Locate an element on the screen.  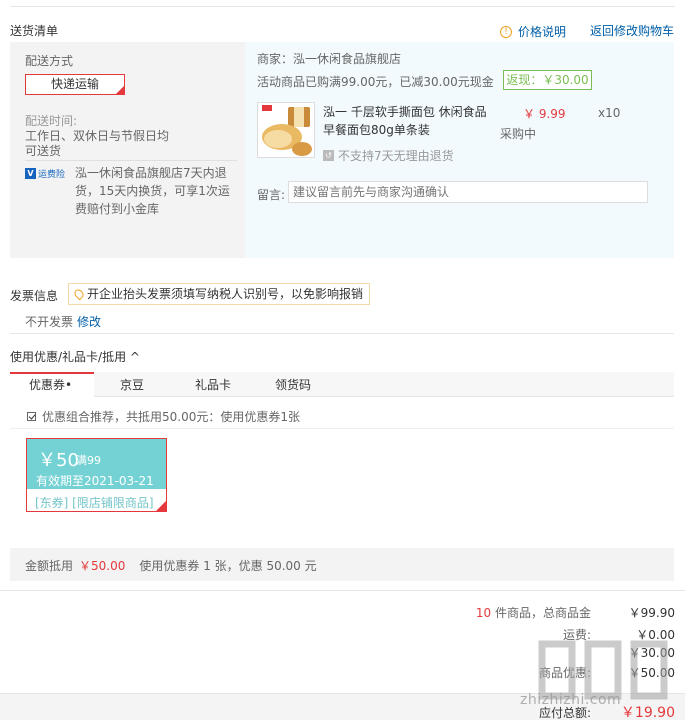
no-return-notice: ↺ 不支持7天无理由退货 is located at coordinates (388, 155).